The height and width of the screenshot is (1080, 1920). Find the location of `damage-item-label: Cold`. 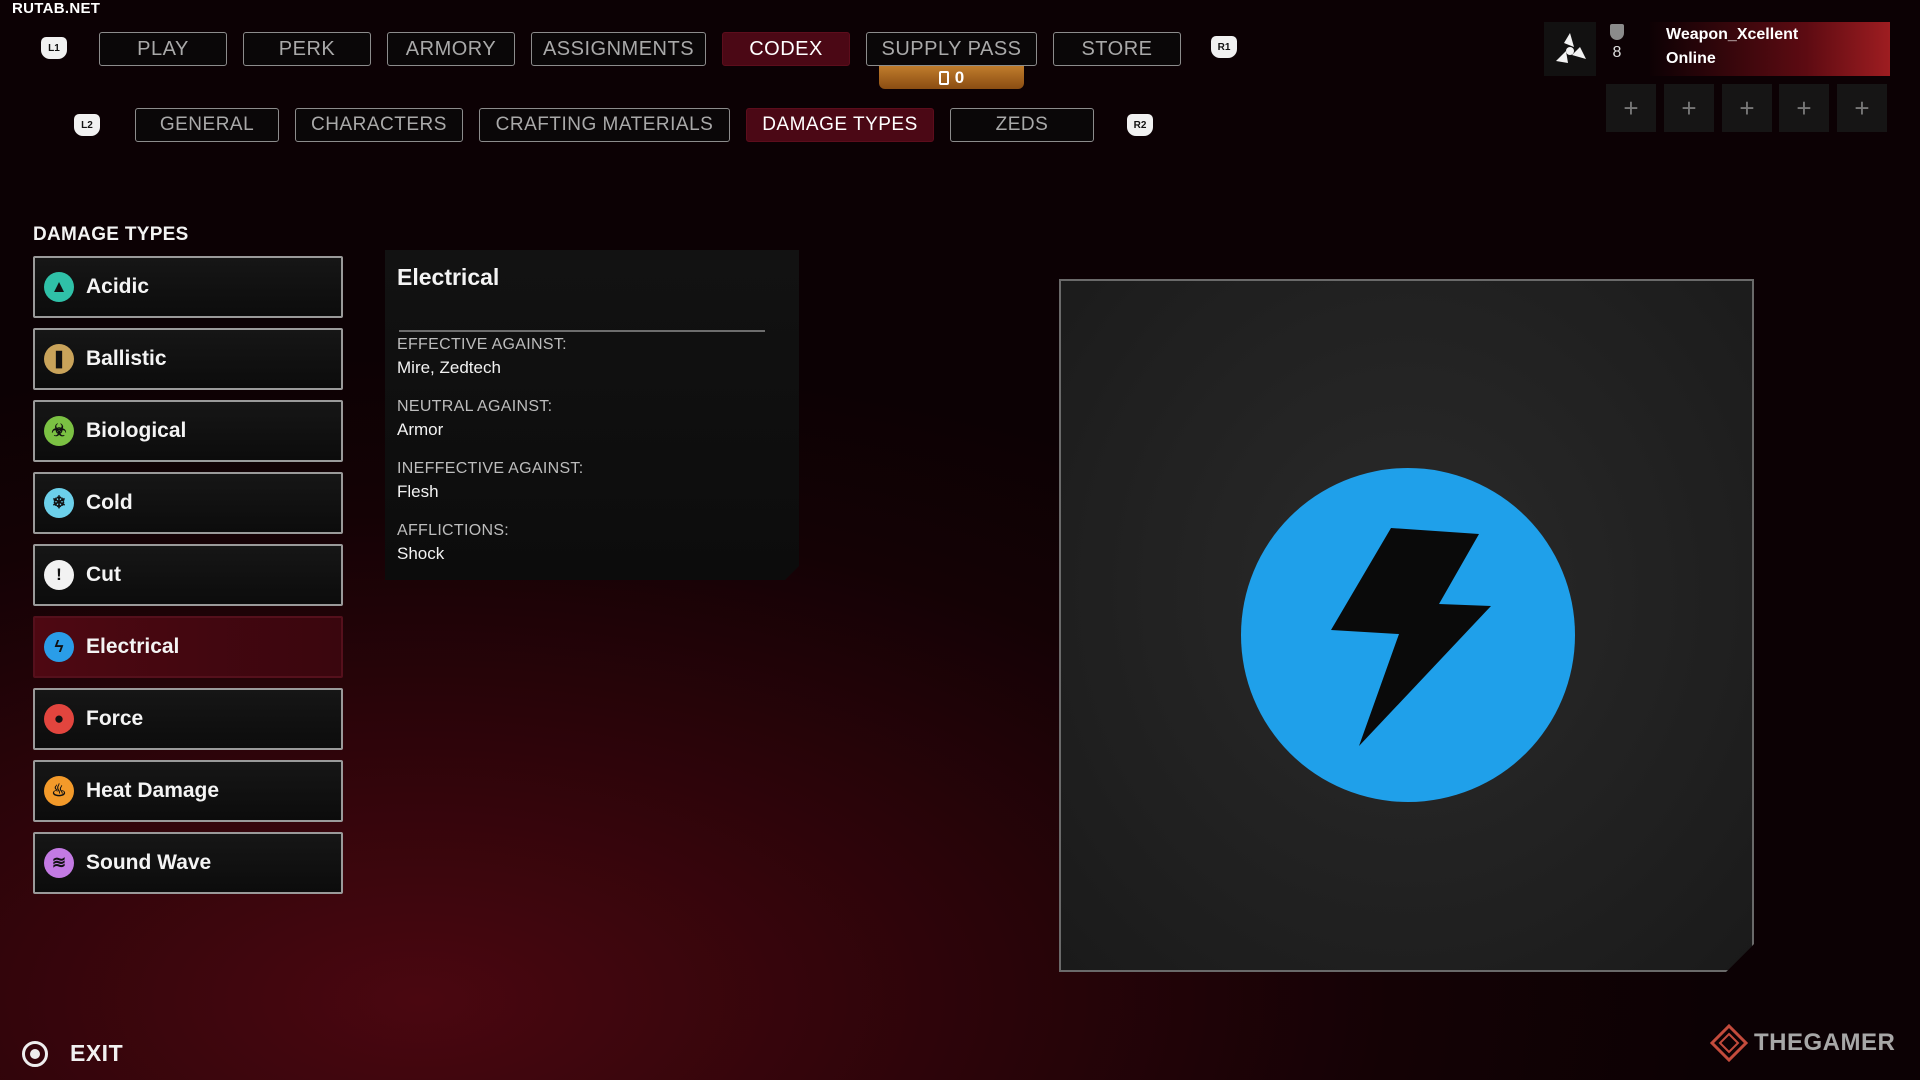

damage-item-label: Cold is located at coordinates (109, 502).